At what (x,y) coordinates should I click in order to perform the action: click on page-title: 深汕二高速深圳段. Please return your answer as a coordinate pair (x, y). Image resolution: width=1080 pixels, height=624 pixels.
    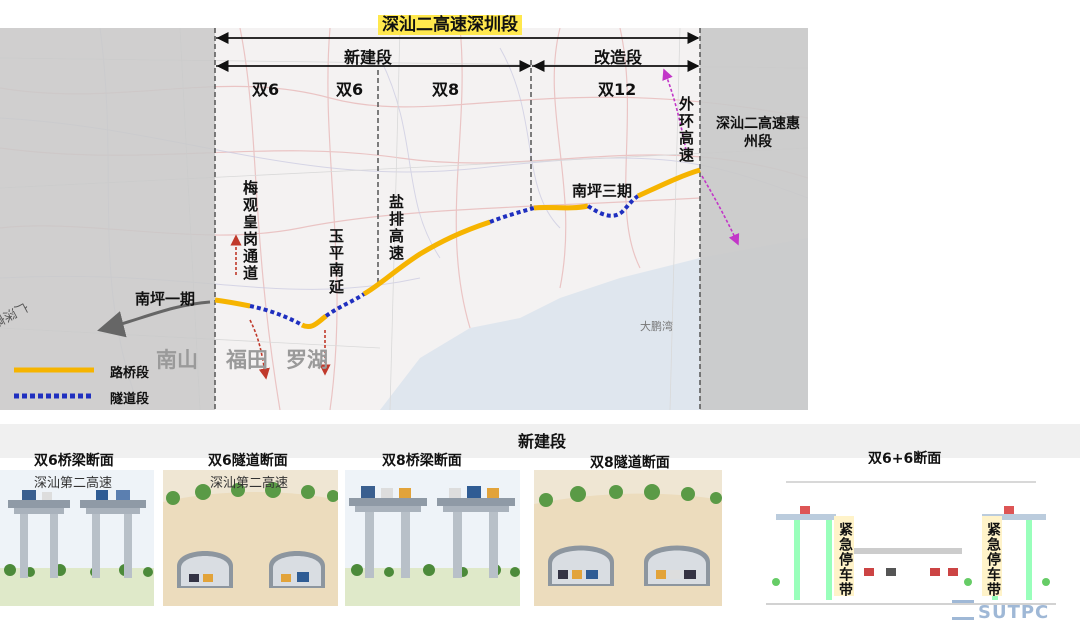
    Looking at the image, I should click on (450, 22).